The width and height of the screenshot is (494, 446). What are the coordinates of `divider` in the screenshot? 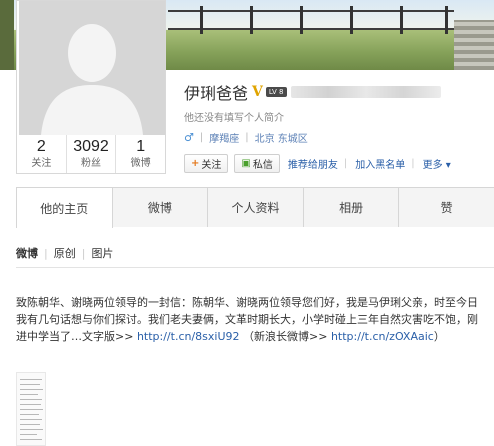 It's located at (255, 267).